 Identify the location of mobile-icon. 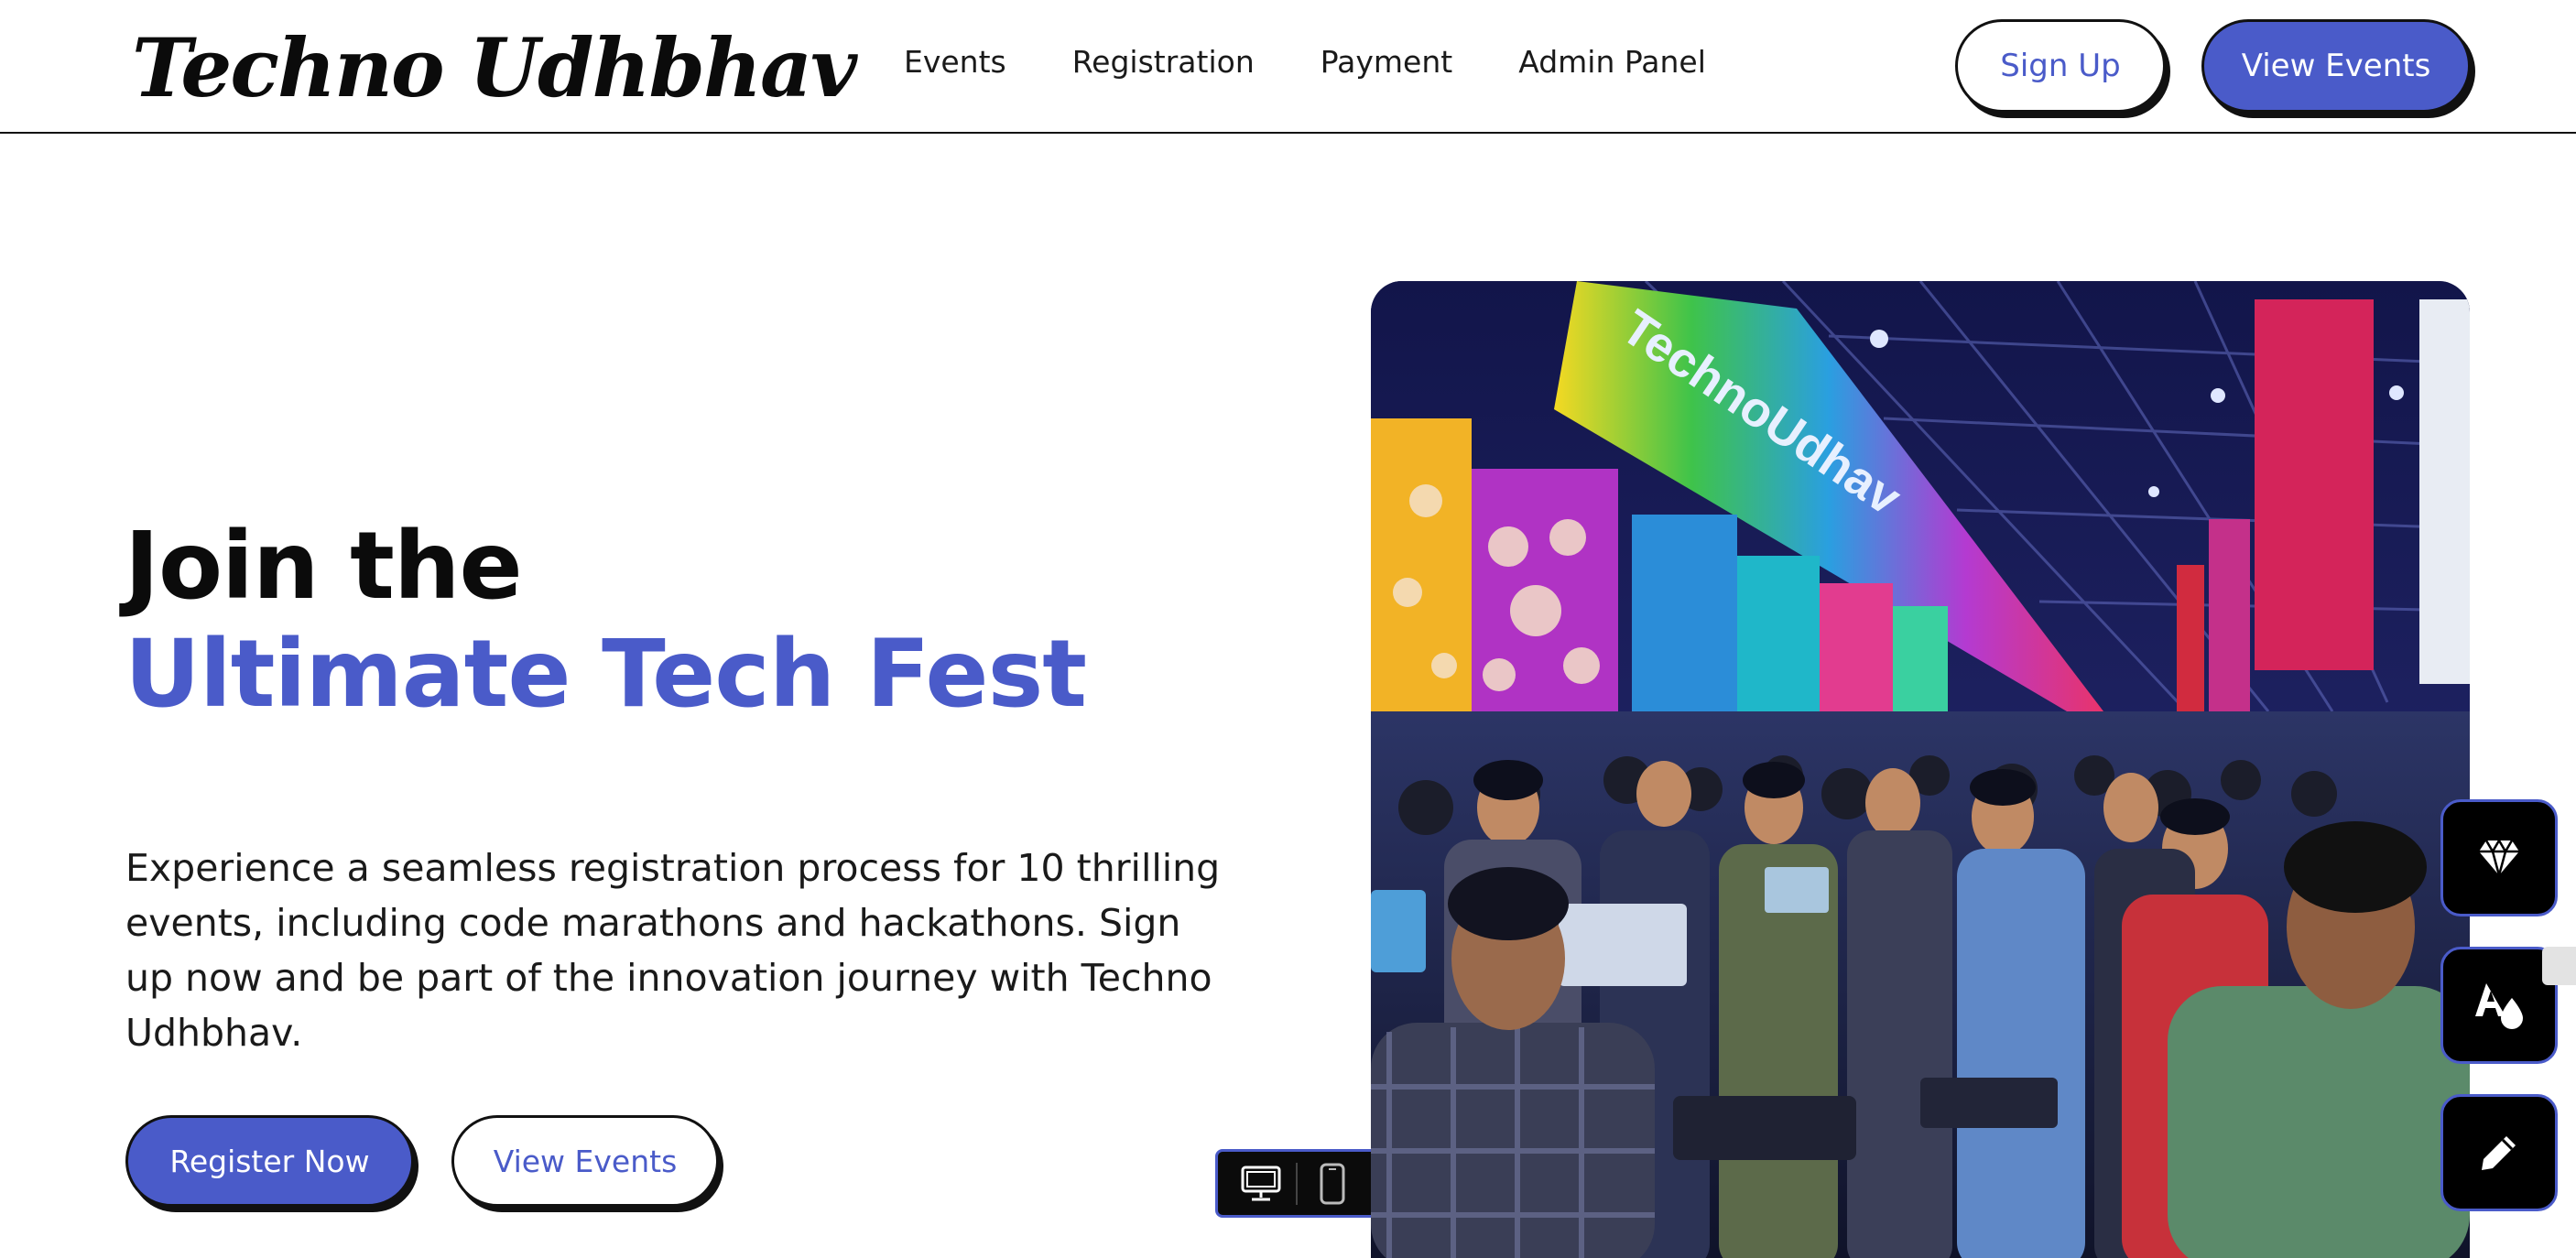
(1332, 1183).